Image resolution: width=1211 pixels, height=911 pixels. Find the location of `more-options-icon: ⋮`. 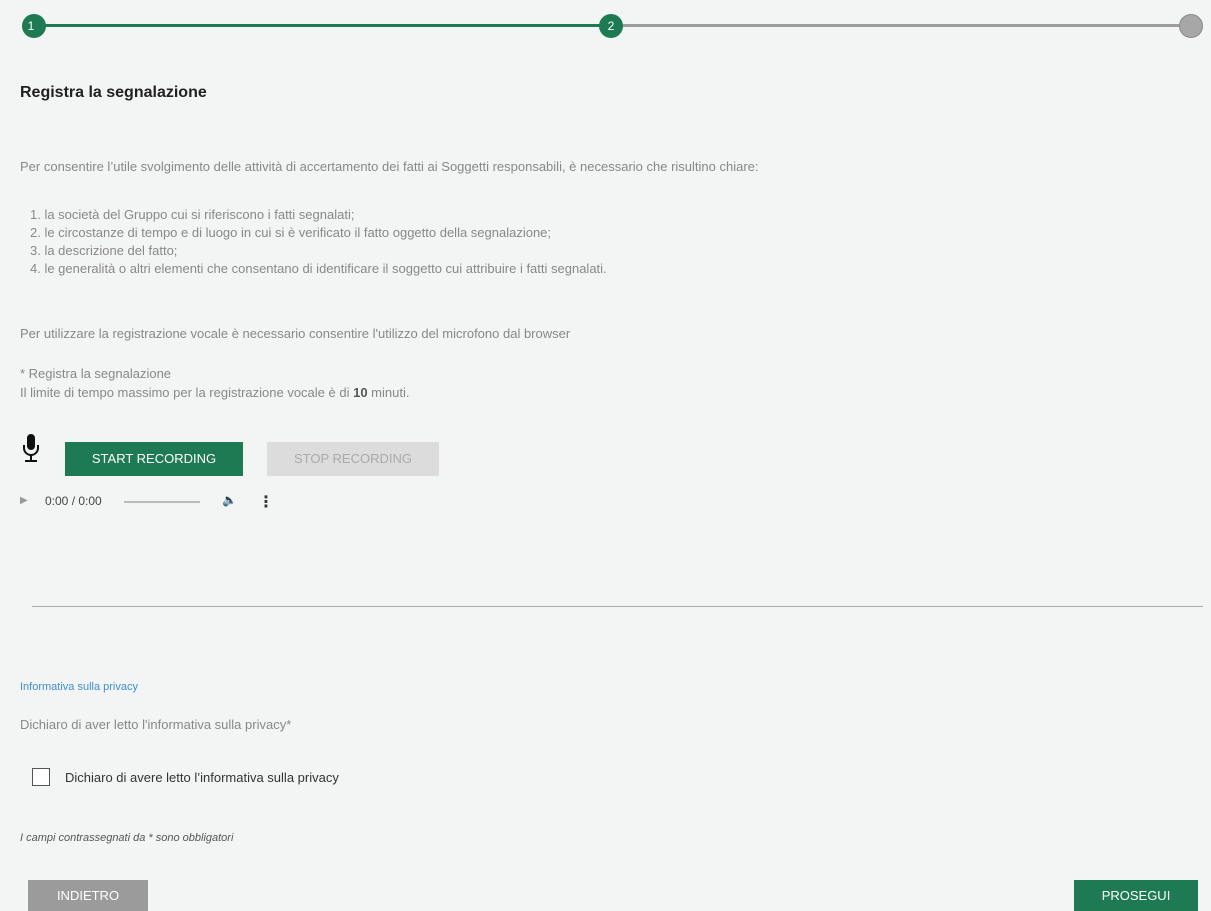

more-options-icon: ⋮ is located at coordinates (266, 502).